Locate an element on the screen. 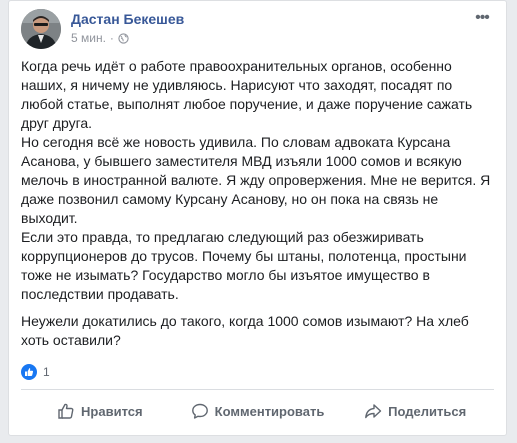  like-reaction-icon is located at coordinates (29, 372).